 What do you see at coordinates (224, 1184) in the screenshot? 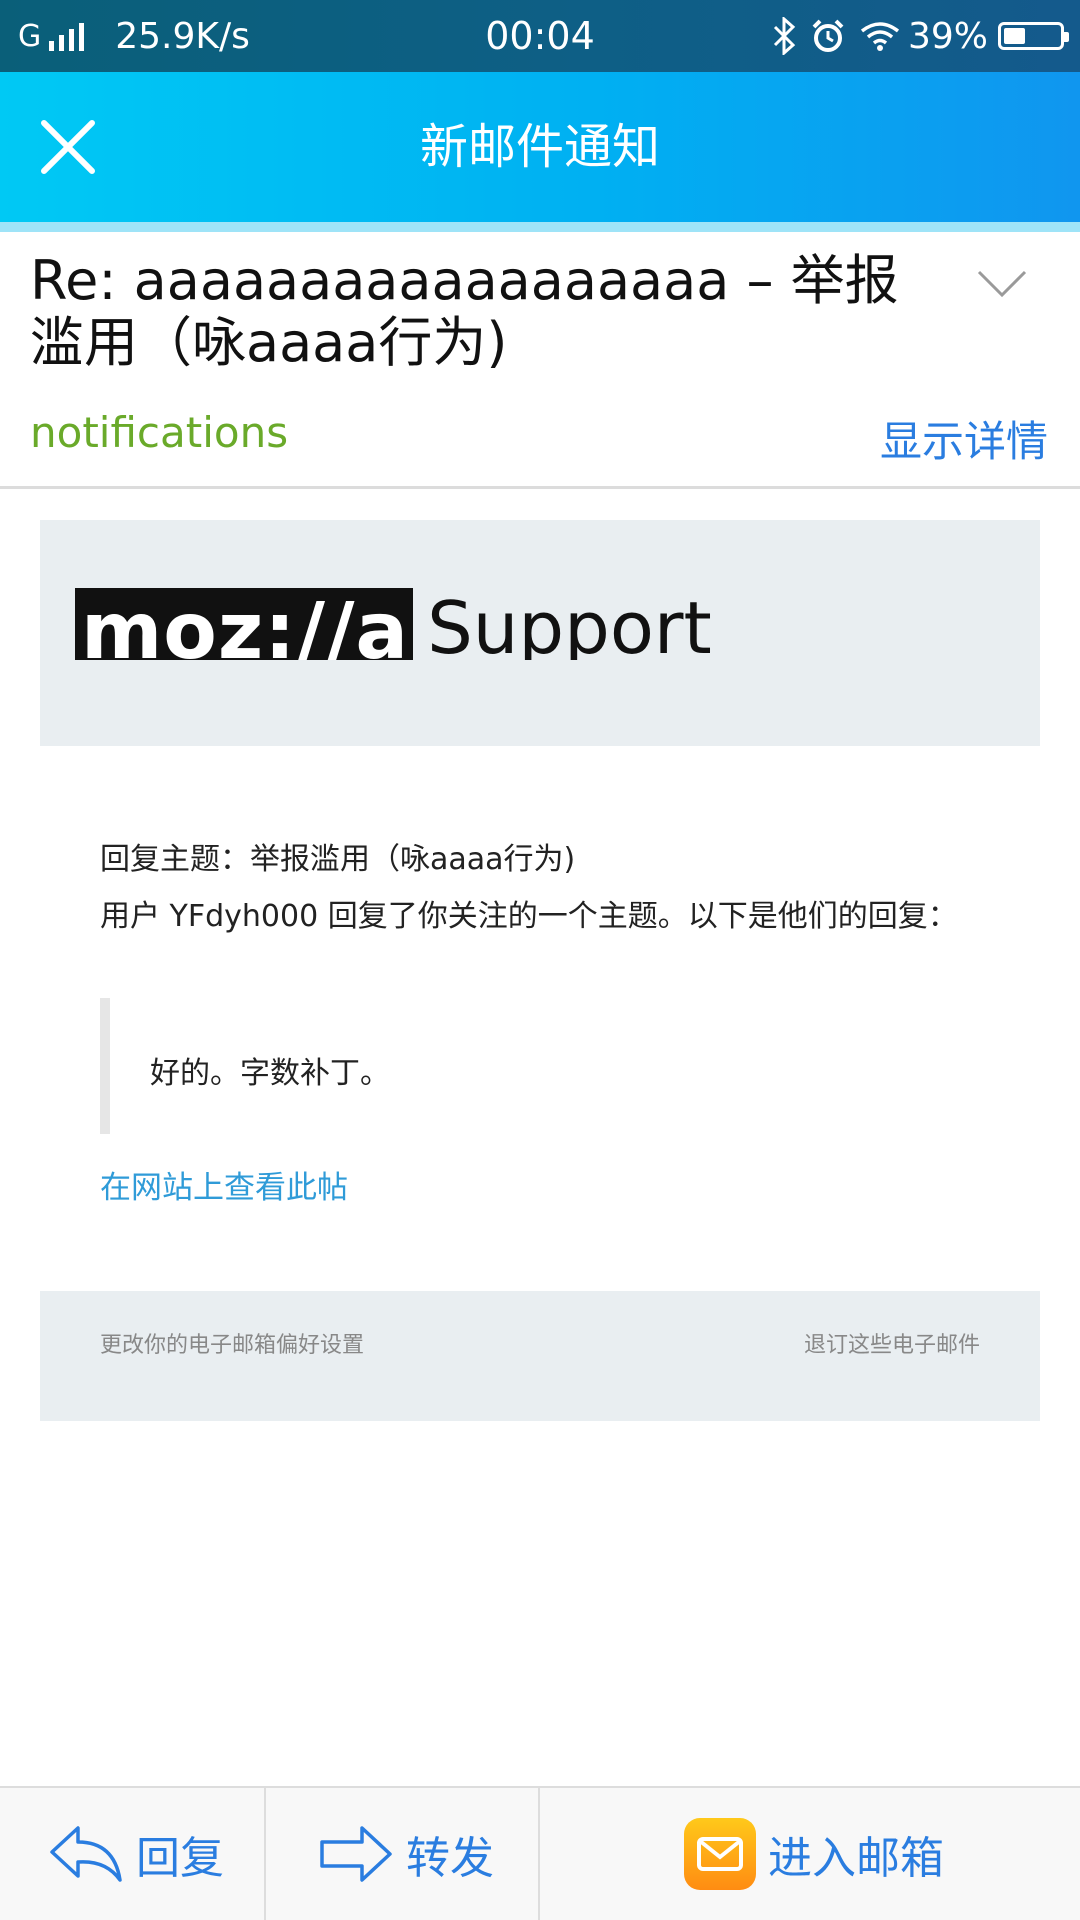
I see `view-on-site-link: 在网站上查看此帖` at bounding box center [224, 1184].